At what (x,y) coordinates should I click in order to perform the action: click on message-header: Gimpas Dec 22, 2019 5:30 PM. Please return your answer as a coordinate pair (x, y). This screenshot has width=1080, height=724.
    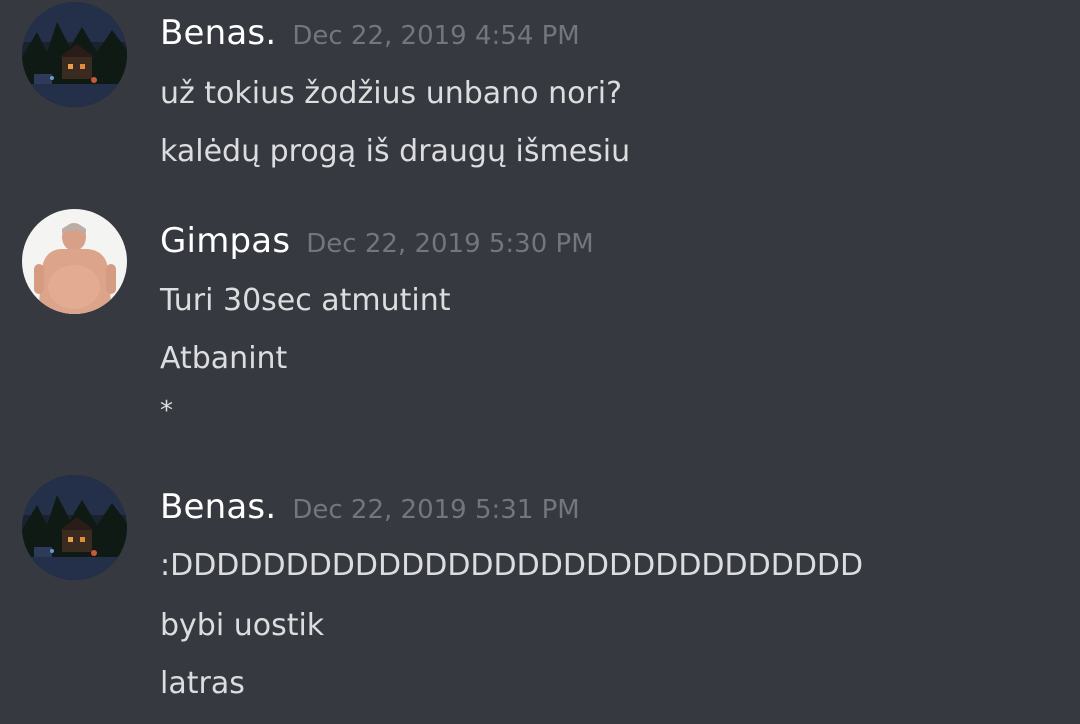
    Looking at the image, I should click on (377, 241).